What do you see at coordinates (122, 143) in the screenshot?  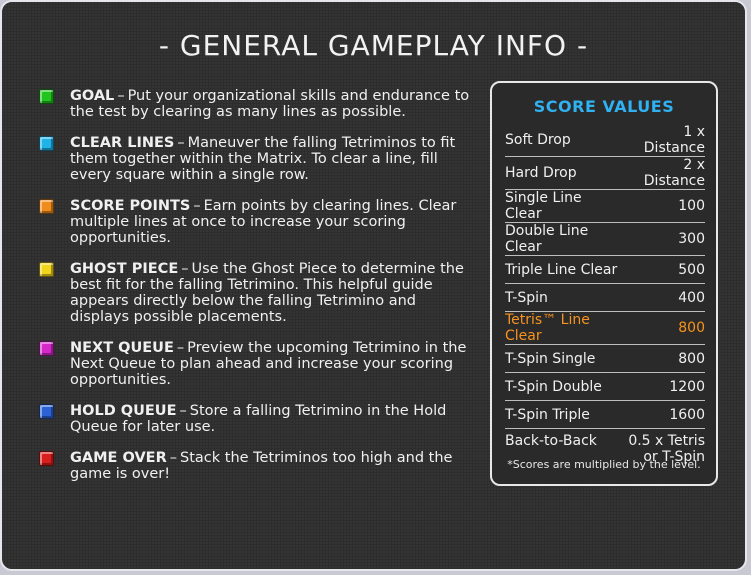 I see `info-term: CLEAR LINES` at bounding box center [122, 143].